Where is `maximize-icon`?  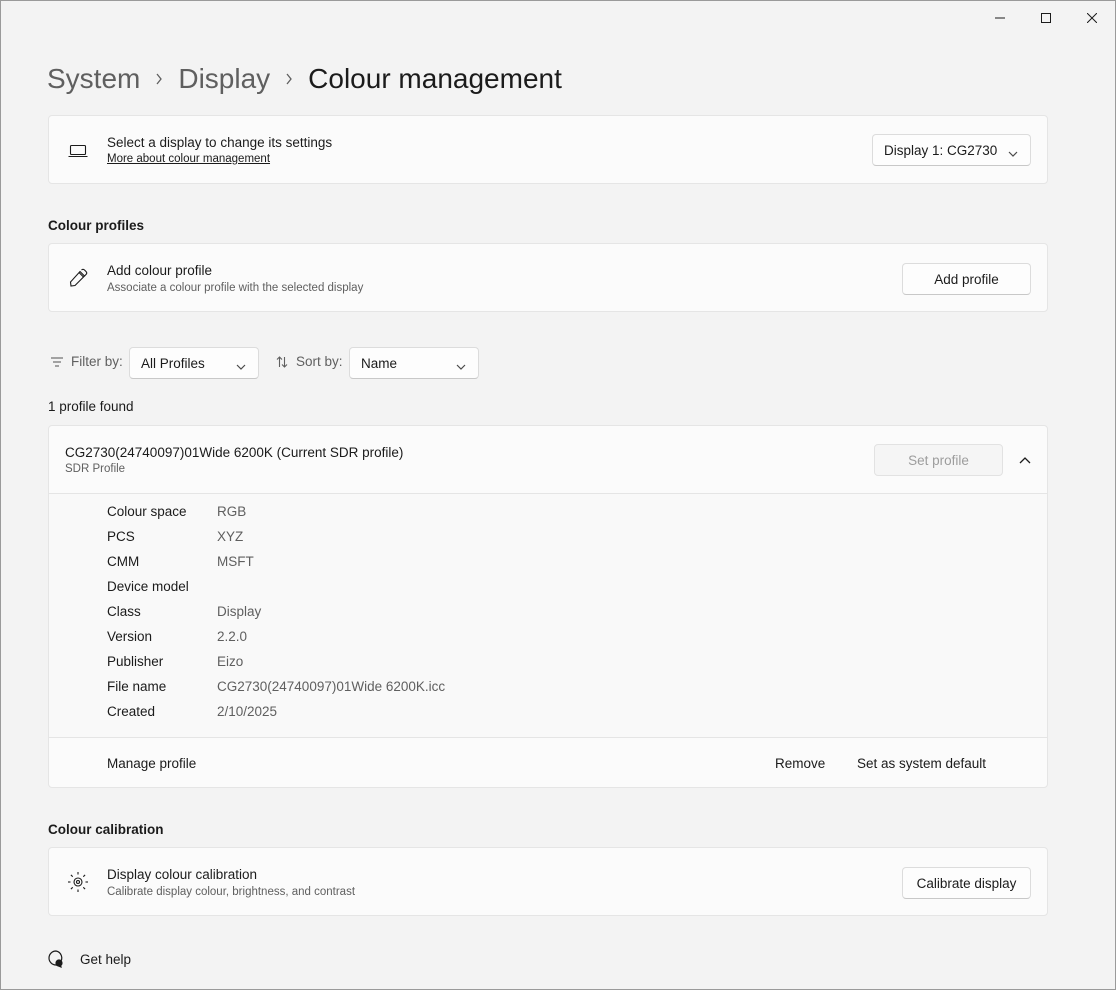 maximize-icon is located at coordinates (1046, 18).